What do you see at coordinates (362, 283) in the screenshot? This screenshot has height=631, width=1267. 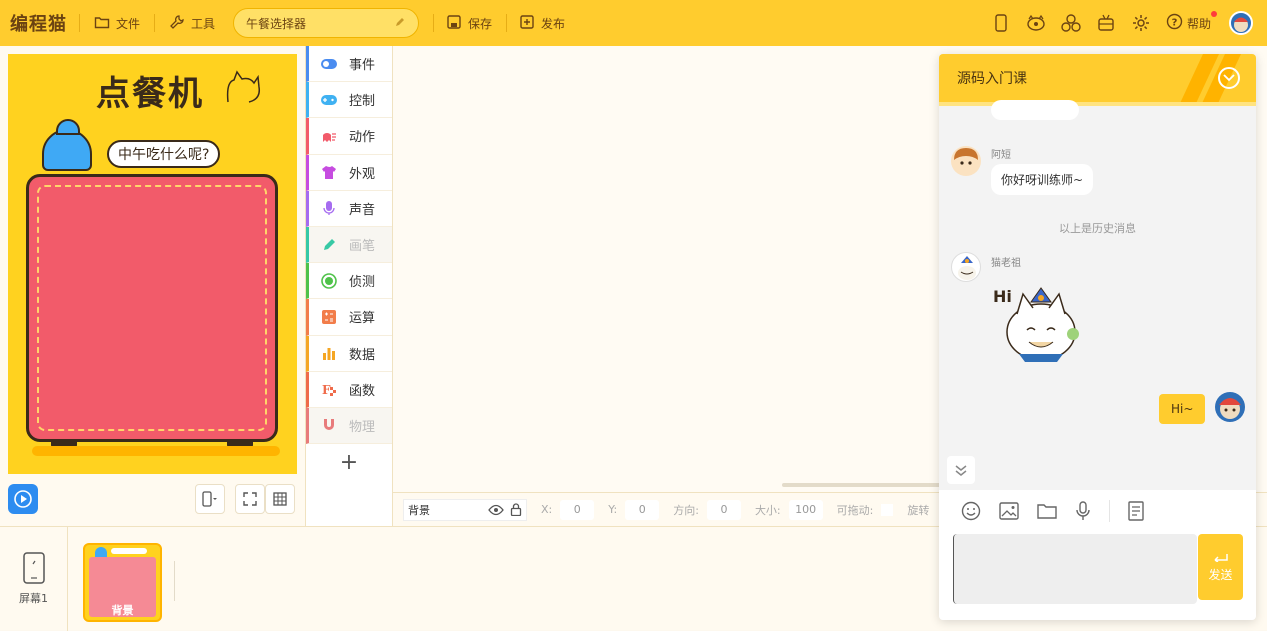 I see `category-label: 侦测` at bounding box center [362, 283].